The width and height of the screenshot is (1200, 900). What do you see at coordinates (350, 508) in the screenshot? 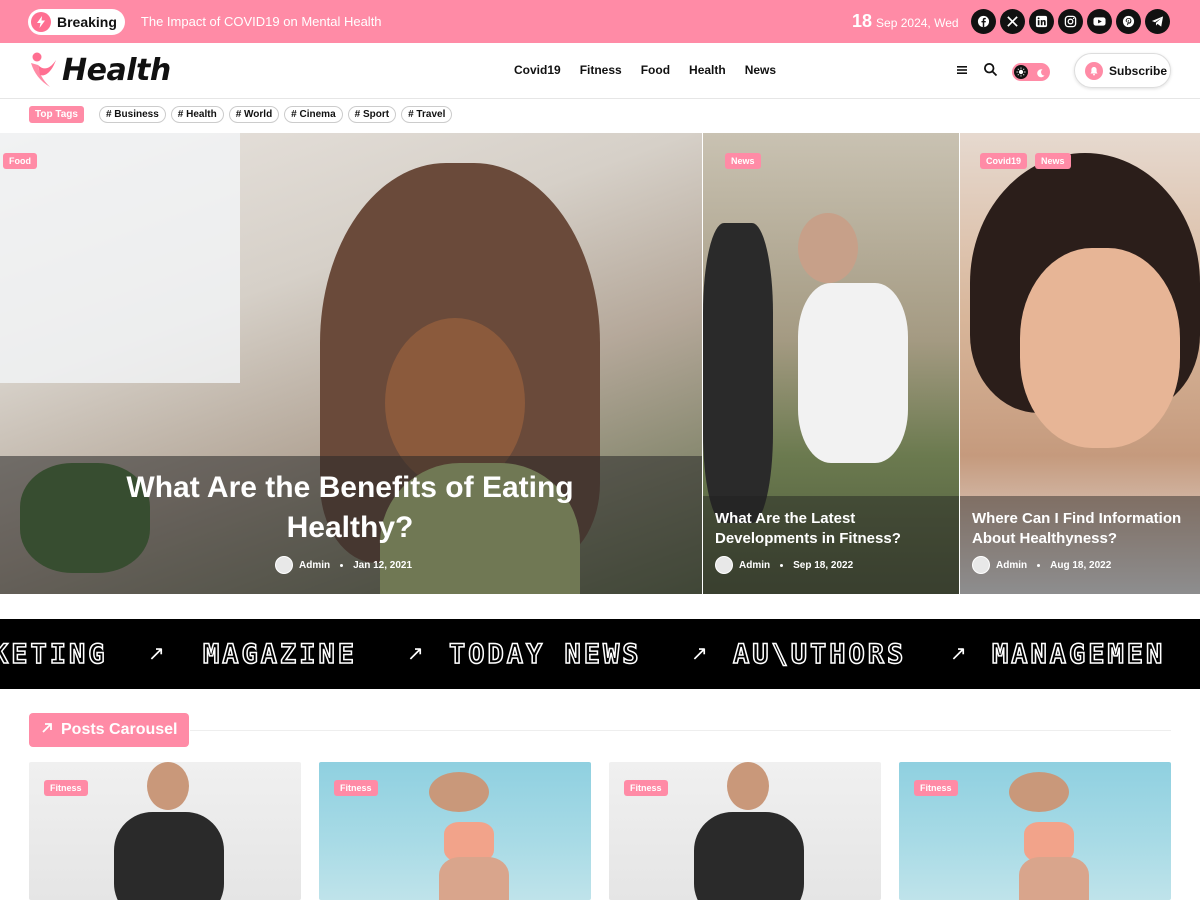
I see `featured-post-title: What Are the Benefits of Eating Healthy?` at bounding box center [350, 508].